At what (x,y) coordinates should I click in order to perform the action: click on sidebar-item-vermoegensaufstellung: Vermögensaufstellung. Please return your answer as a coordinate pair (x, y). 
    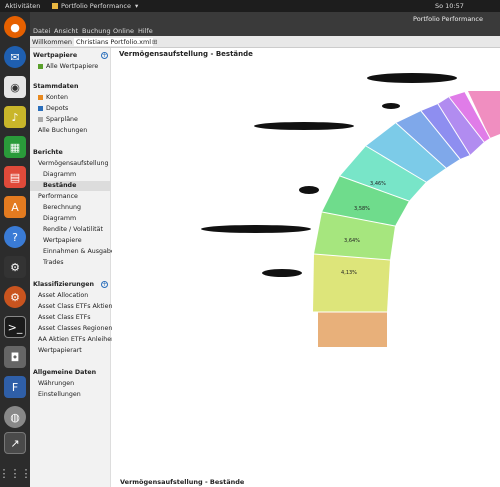
    Looking at the image, I should click on (76, 163).